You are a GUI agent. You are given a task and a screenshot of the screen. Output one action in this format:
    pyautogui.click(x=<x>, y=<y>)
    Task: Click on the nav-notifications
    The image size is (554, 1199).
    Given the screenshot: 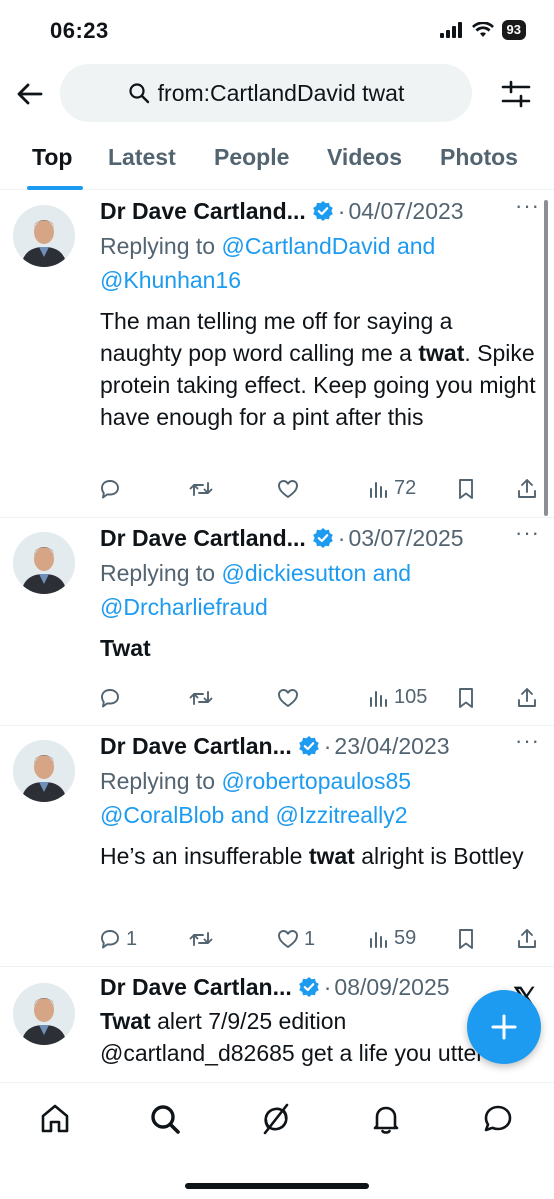 What is the action you would take?
    pyautogui.click(x=386, y=1119)
    